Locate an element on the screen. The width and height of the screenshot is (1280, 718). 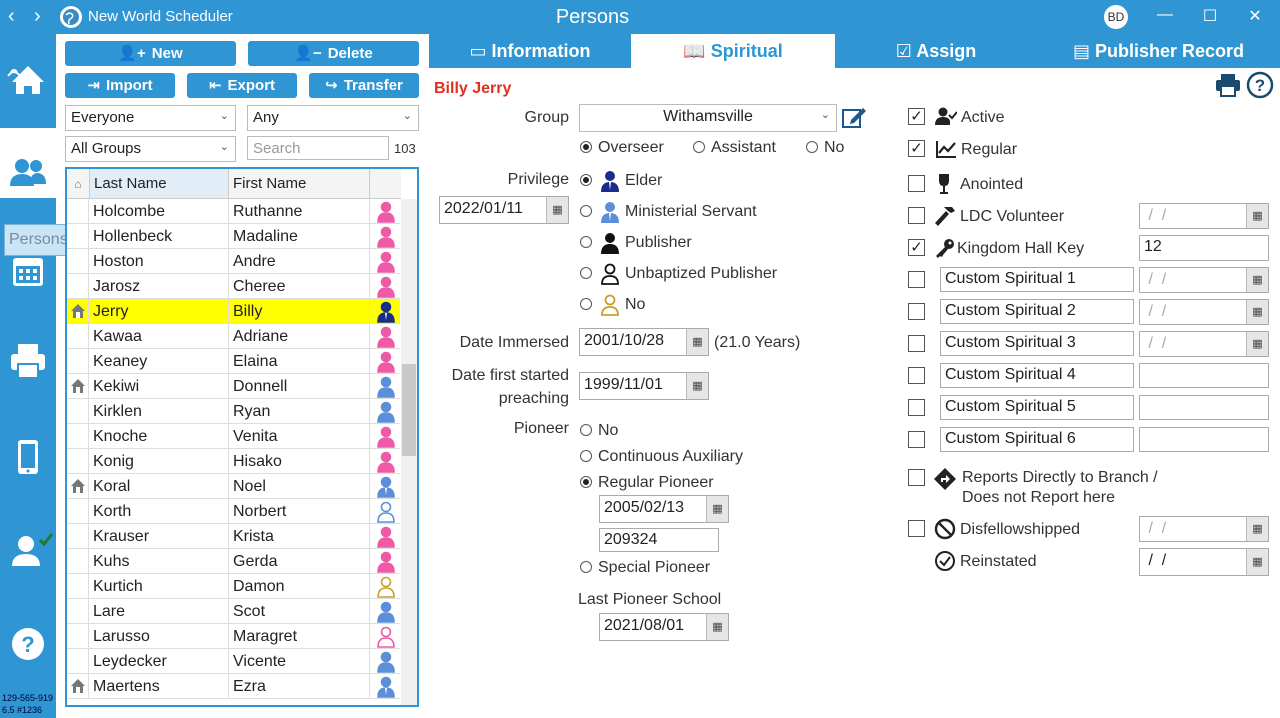
close-button: ✕ is located at coordinates (1255, 16).